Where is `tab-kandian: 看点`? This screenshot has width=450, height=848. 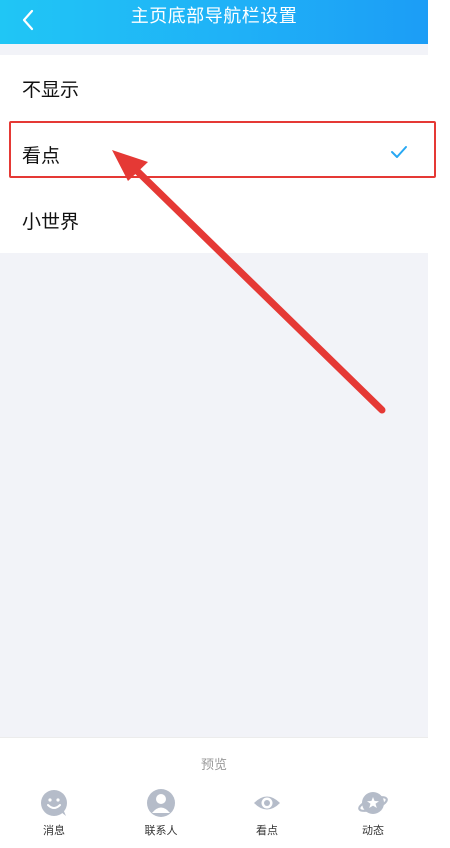
tab-kandian: 看点 is located at coordinates (267, 813).